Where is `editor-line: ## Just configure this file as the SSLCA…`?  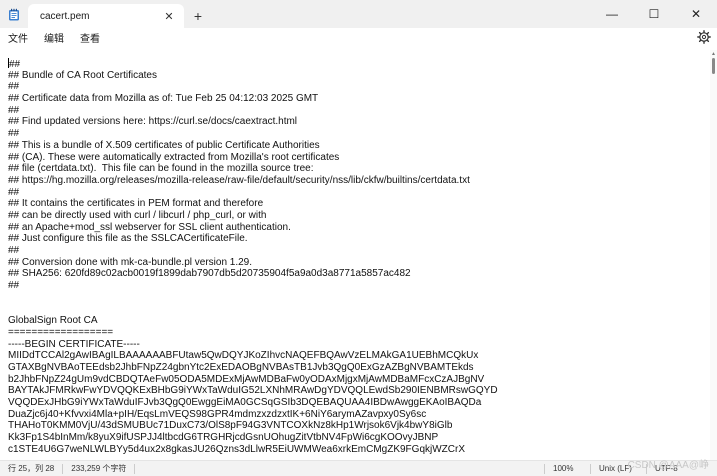 editor-line: ## Just configure this file as the SSLCA… is located at coordinates (128, 239).